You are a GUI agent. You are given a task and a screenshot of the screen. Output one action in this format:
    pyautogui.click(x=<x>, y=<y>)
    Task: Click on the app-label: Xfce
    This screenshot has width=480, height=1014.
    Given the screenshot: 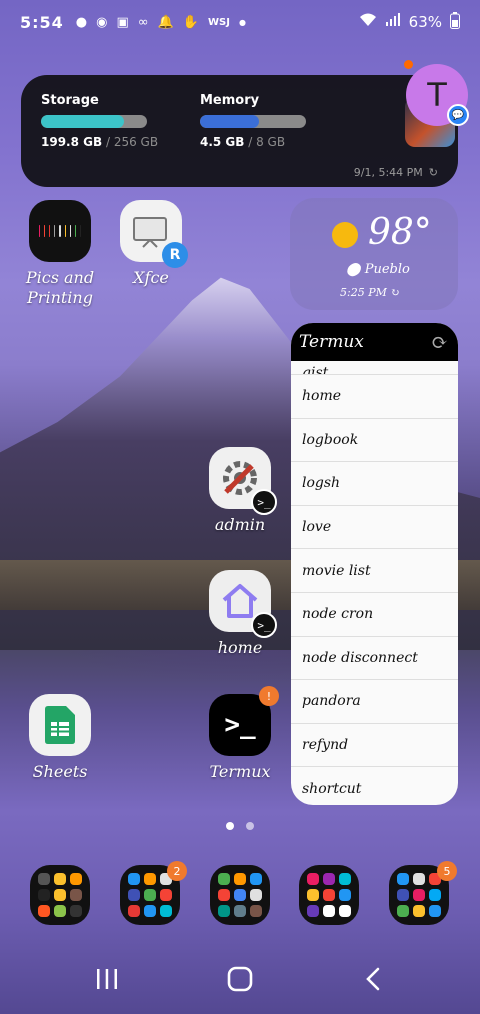 What is the action you would take?
    pyautogui.click(x=151, y=277)
    